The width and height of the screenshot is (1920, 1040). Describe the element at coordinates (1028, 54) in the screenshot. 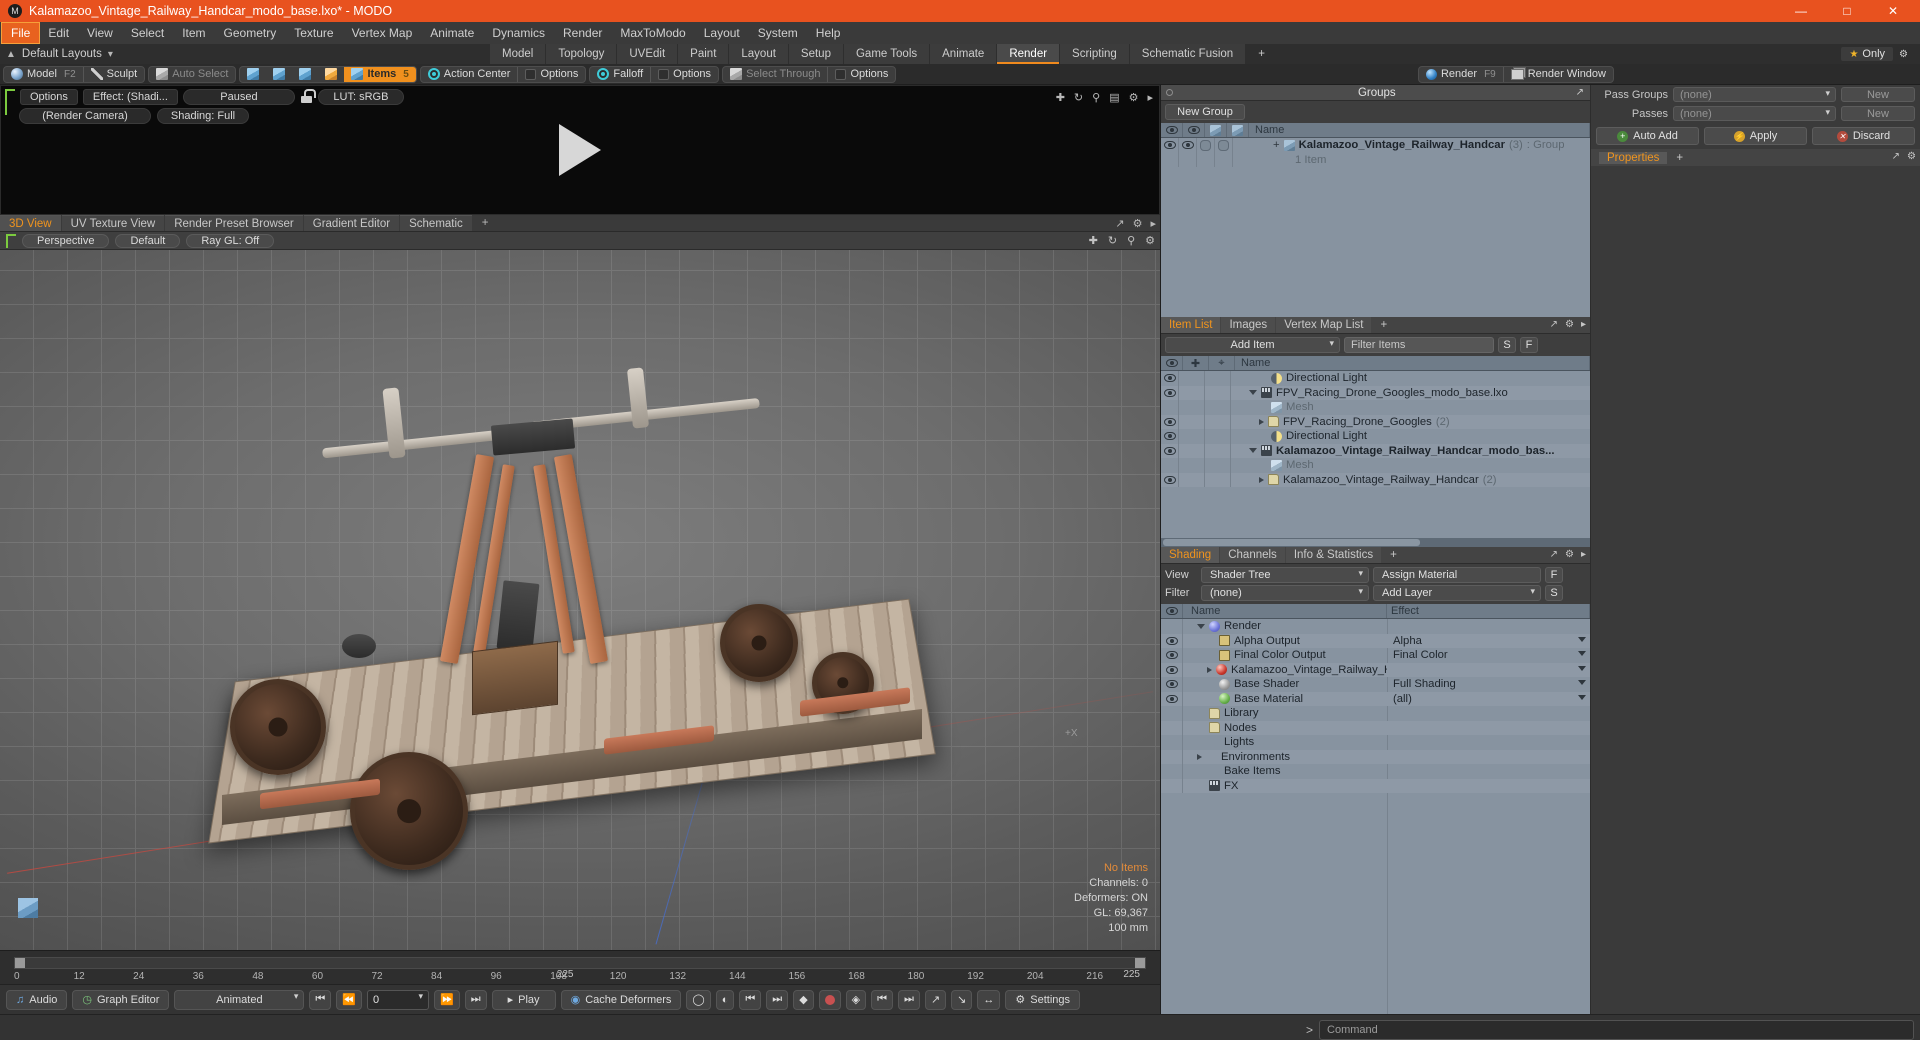

I see `layout-tab-render: Render` at that location.